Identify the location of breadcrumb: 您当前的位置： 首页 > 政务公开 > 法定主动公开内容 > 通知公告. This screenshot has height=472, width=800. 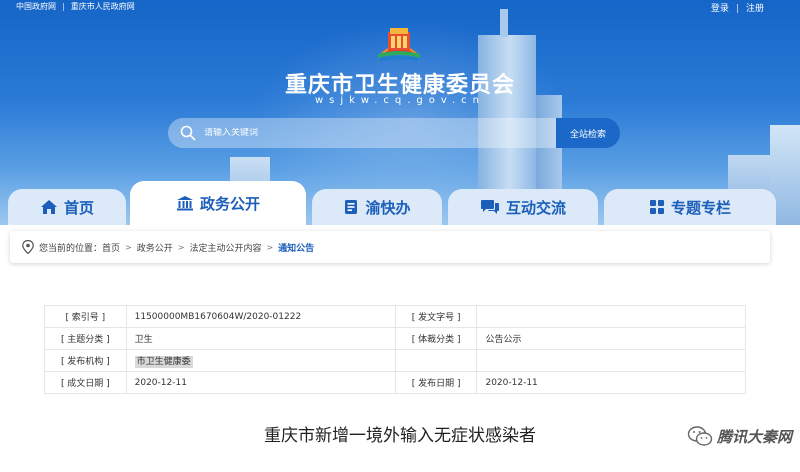
(390, 247).